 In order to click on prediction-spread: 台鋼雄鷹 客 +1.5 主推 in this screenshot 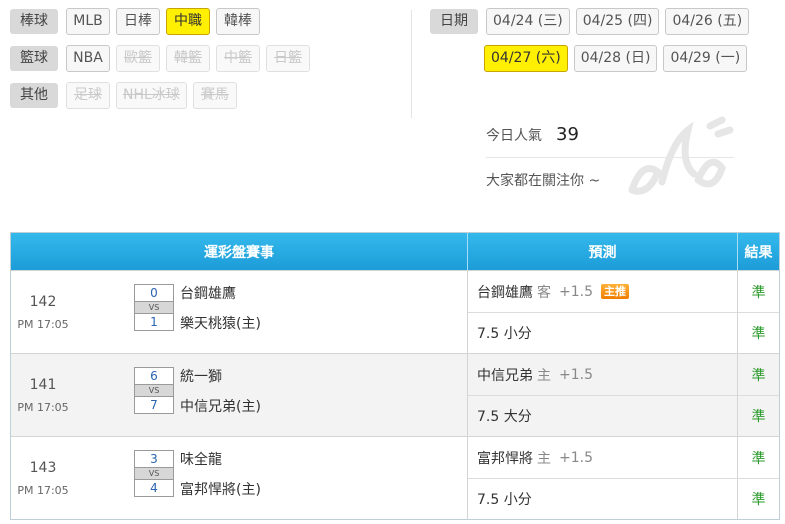, I will do `click(602, 291)`.